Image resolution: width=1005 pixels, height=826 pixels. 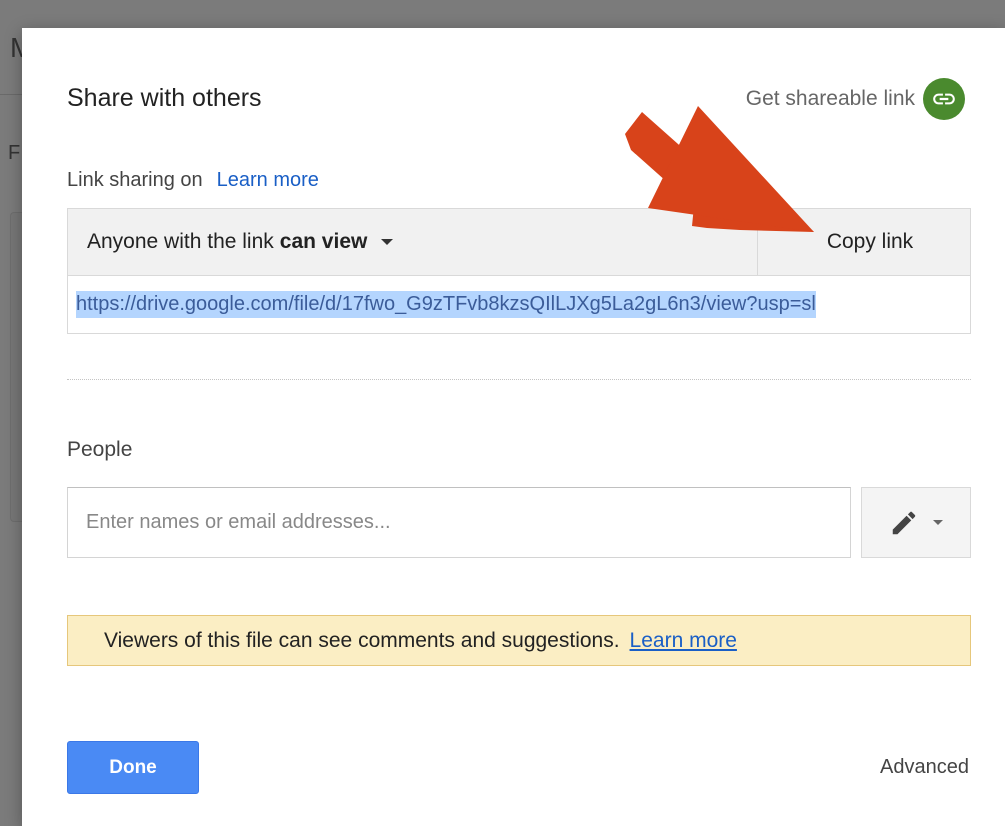 I want to click on link-toolbar: Anyone with the link can view Copy link, so click(x=519, y=242).